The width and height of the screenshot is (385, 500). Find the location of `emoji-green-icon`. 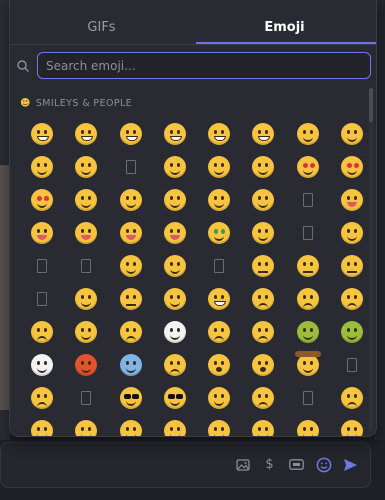

emoji-green-icon is located at coordinates (351, 331).